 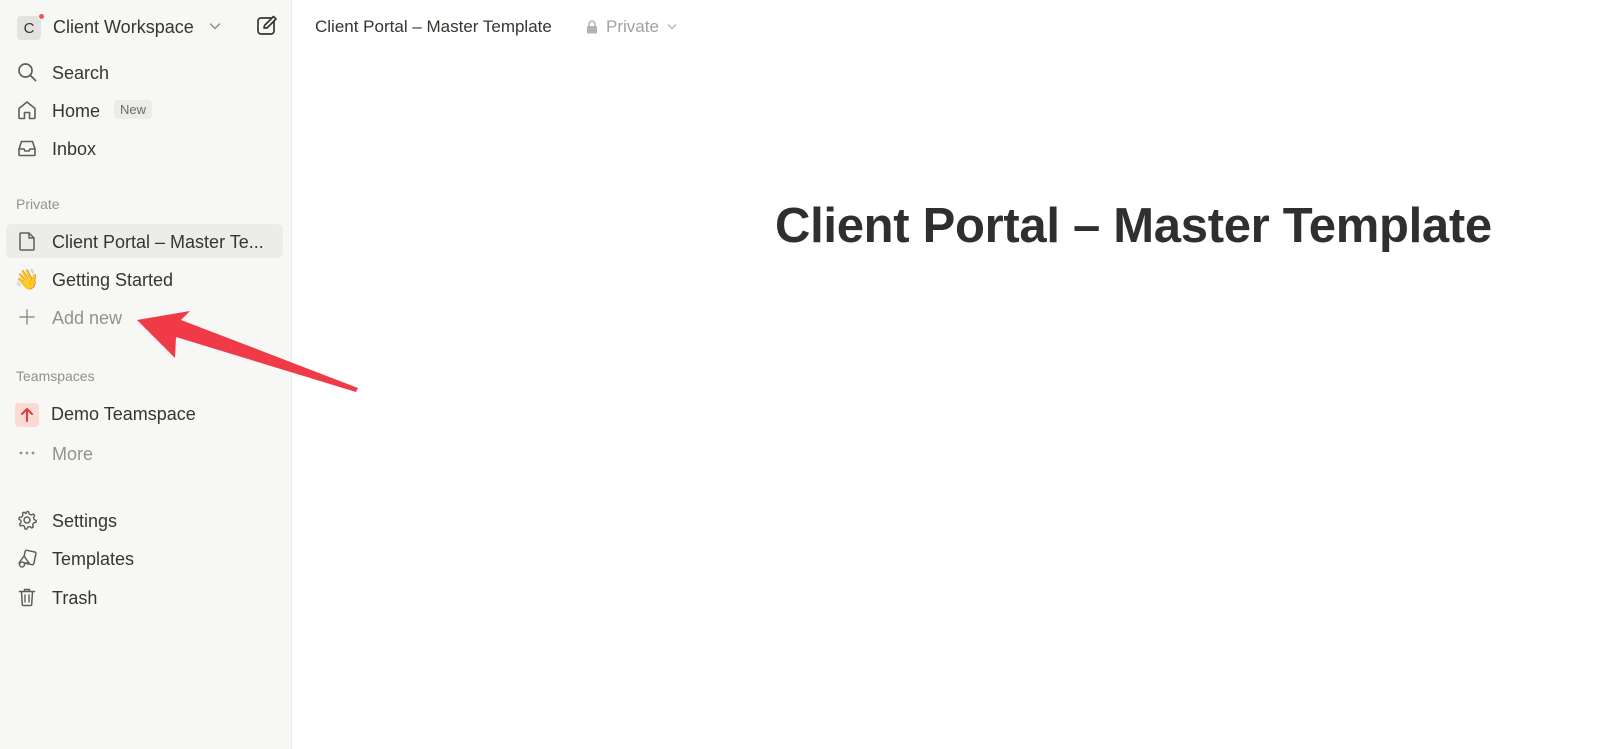 I want to click on home-icon, so click(x=27, y=110).